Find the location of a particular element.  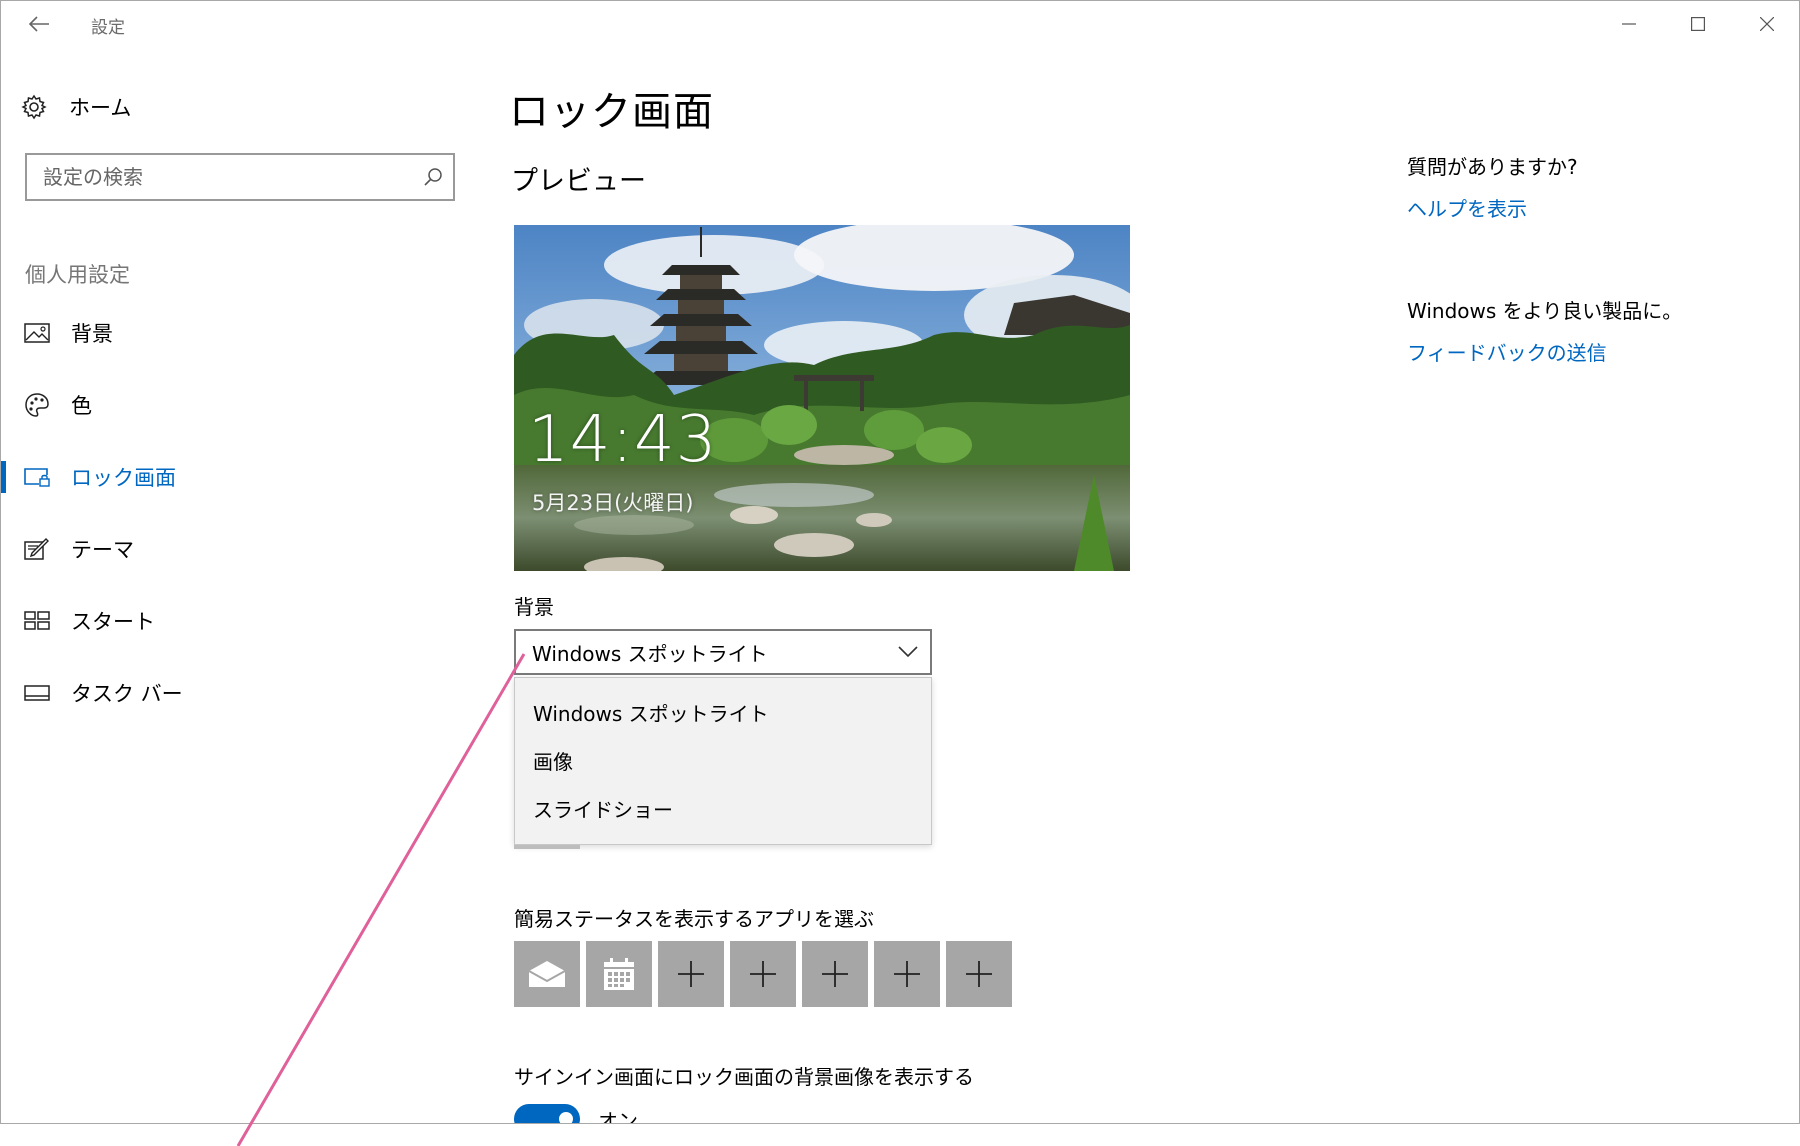

picture-icon is located at coordinates (37, 333).